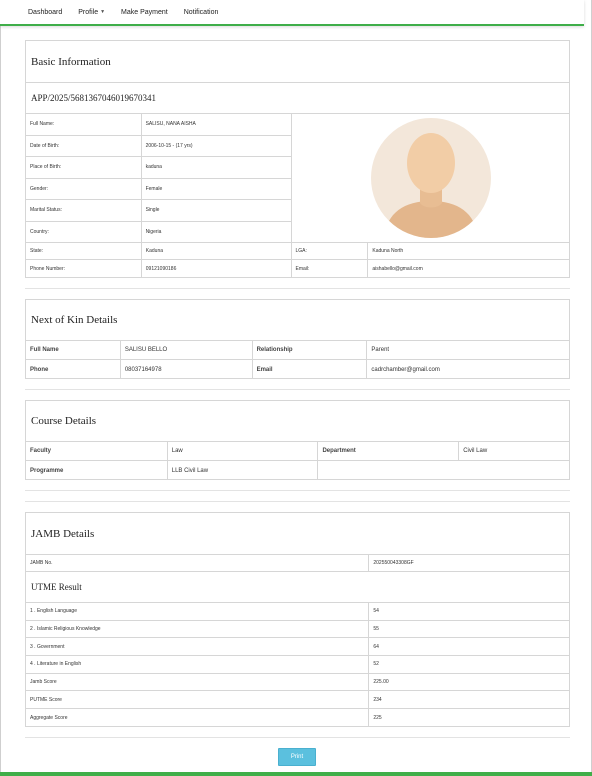 The height and width of the screenshot is (776, 592). I want to click on country-value: Nigeria, so click(153, 232).